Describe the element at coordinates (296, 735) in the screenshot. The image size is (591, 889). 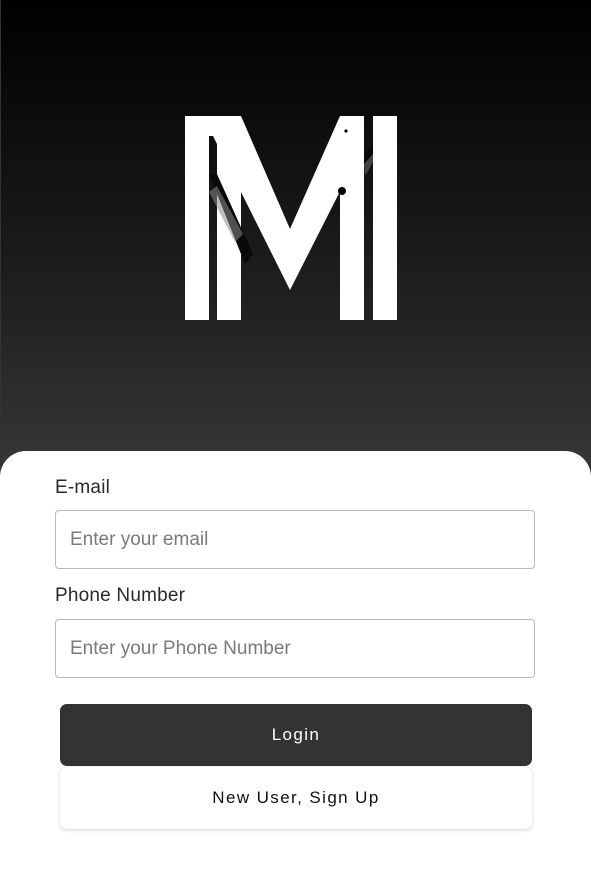
I see `login-button: Login` at that location.